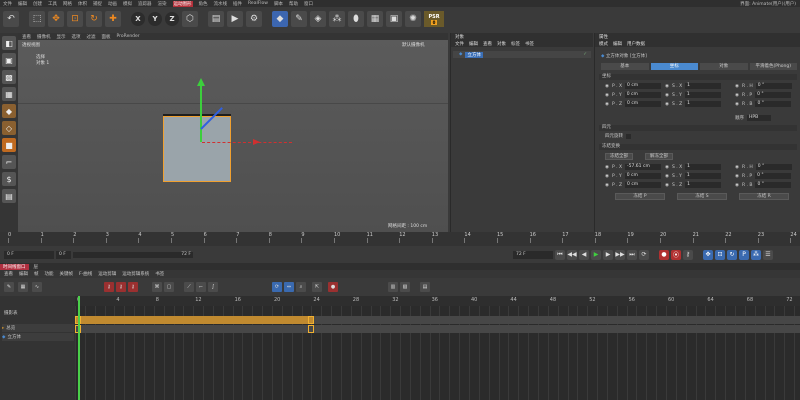  I want to click on timeline-menu-item-6: 运动剪辑, so click(107, 274).